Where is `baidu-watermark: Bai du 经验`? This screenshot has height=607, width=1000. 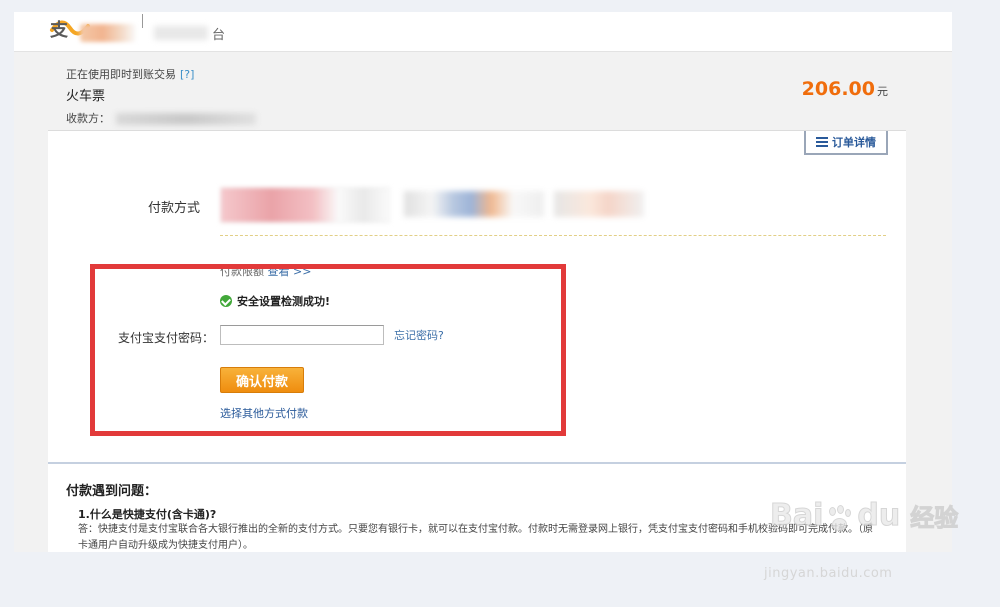 baidu-watermark: Bai du 经验 is located at coordinates (864, 516).